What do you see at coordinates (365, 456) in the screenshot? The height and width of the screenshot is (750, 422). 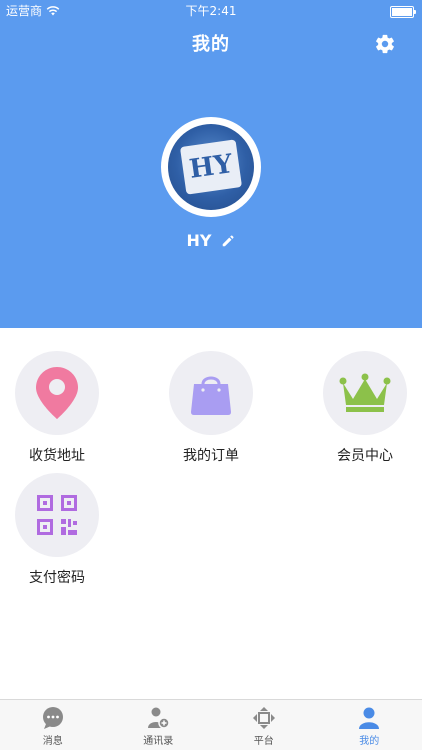 I see `menu-label: 会员中心` at bounding box center [365, 456].